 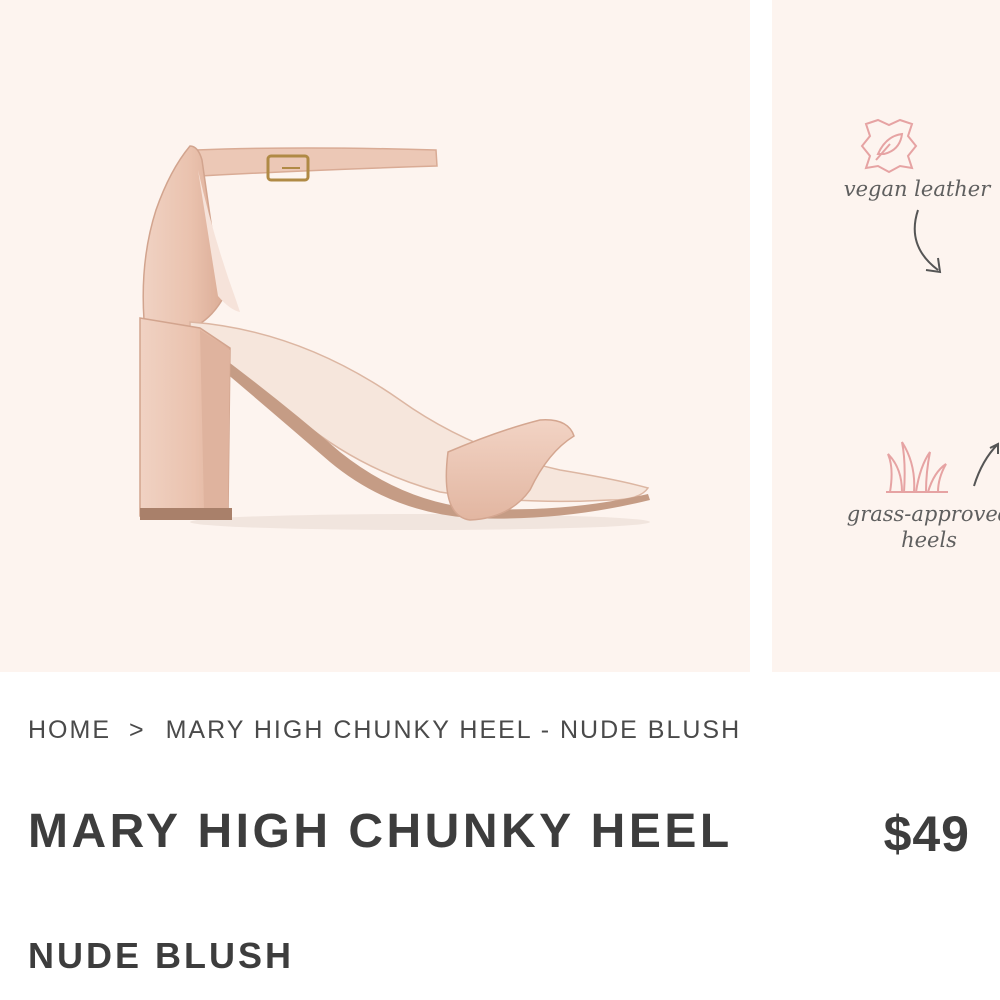 I want to click on feature-grass-approved: grass-approved heels, so click(x=912, y=527).